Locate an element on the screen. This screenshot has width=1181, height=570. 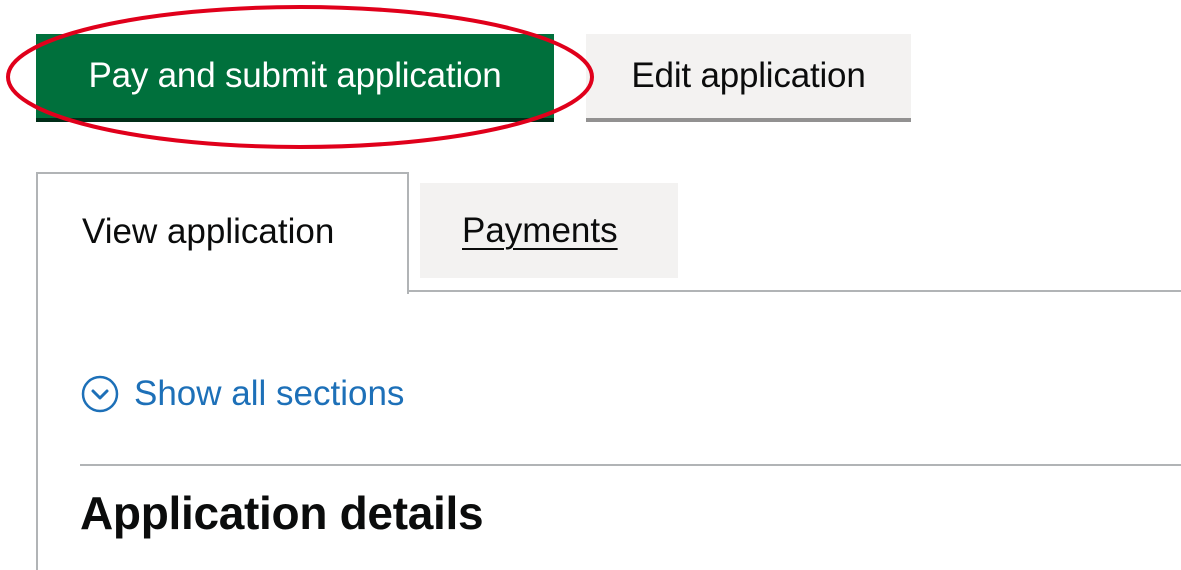
pay-and-submit-button: Pay and submit application is located at coordinates (295, 76).